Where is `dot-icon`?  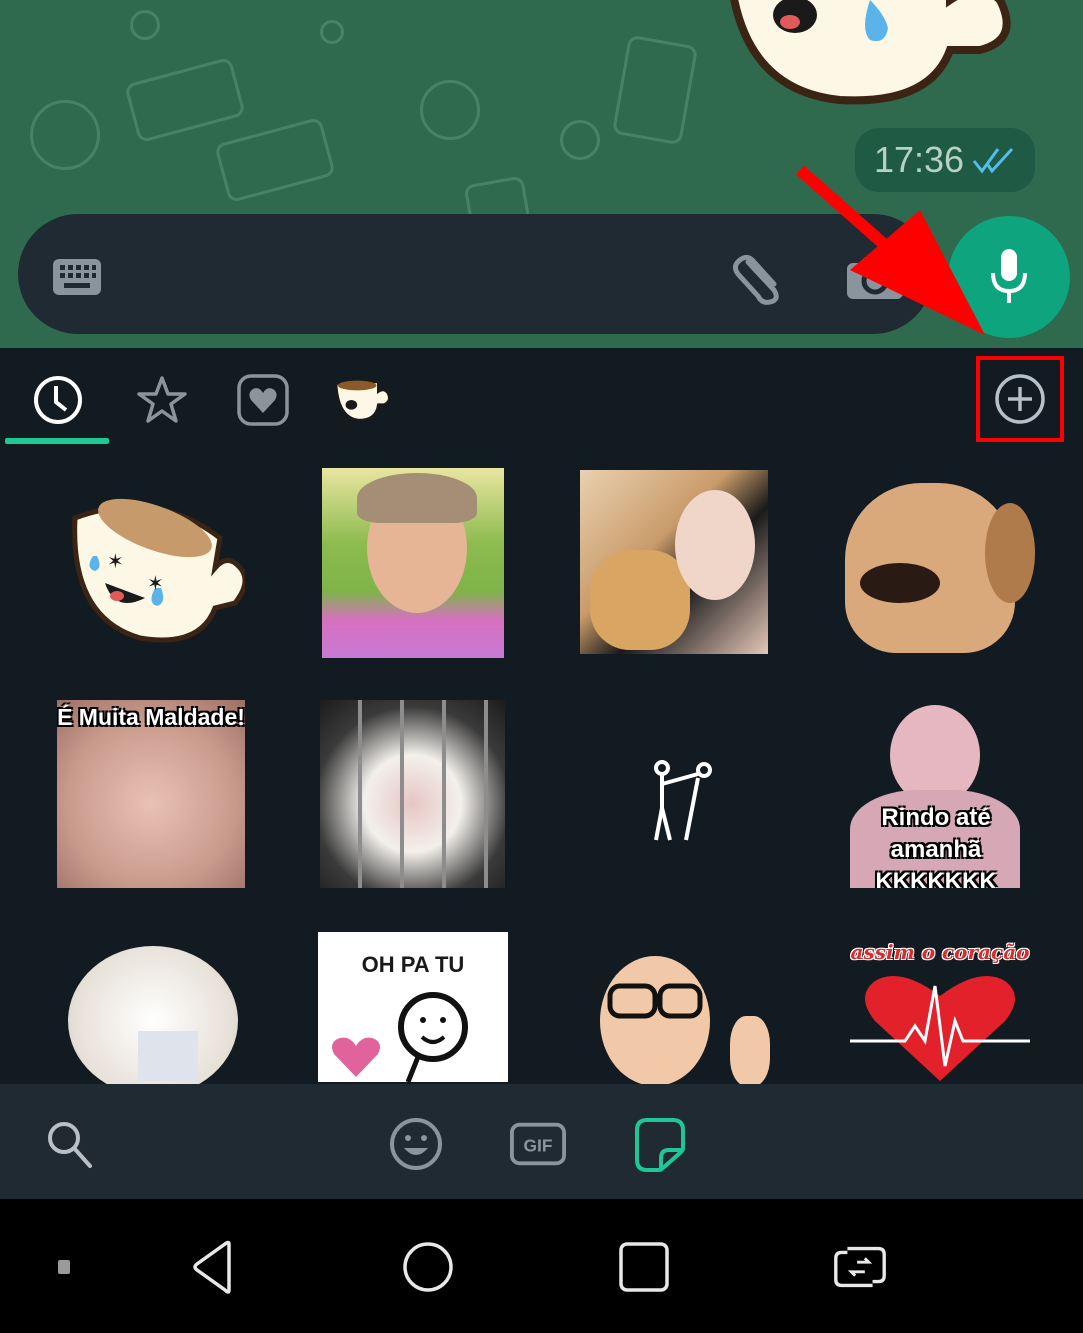 dot-icon is located at coordinates (64, 1267).